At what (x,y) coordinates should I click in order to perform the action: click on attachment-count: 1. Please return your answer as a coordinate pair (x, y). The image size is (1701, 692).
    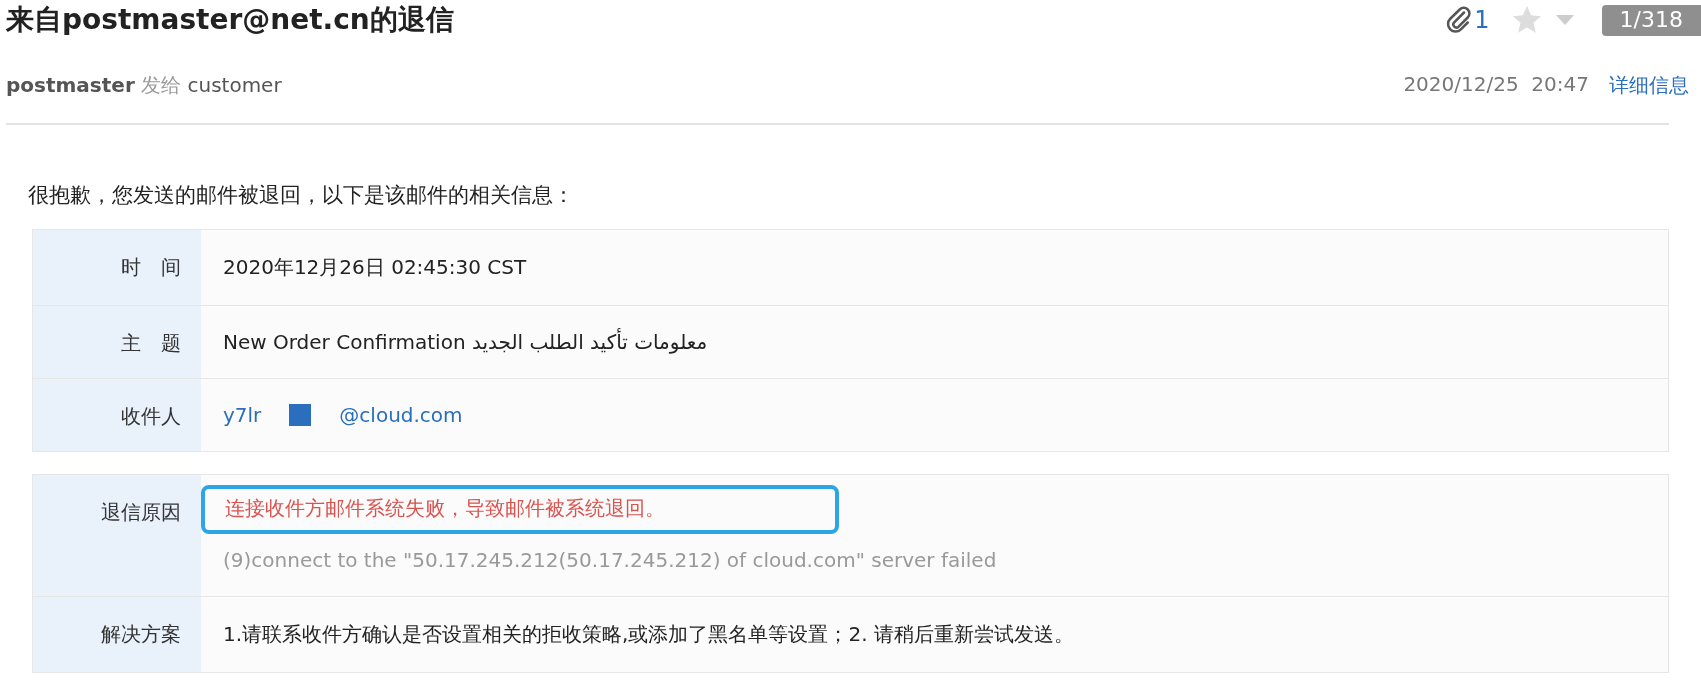
    Looking at the image, I should click on (1482, 20).